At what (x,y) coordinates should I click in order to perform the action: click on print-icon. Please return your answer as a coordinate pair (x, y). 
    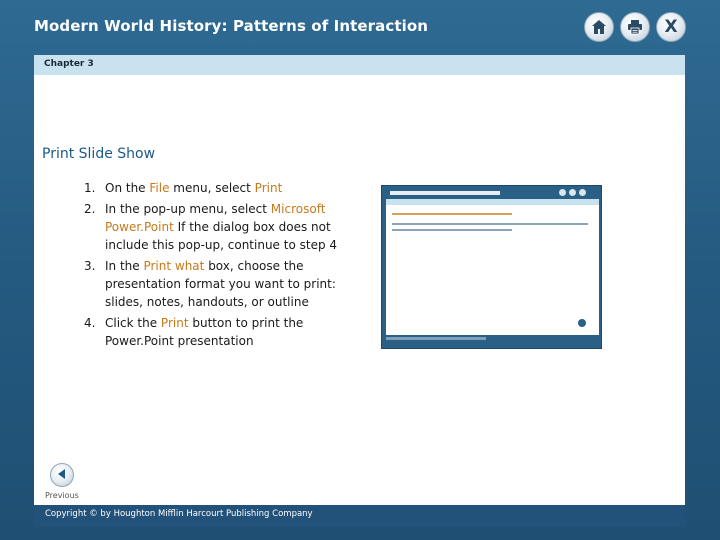
    Looking at the image, I should click on (635, 27).